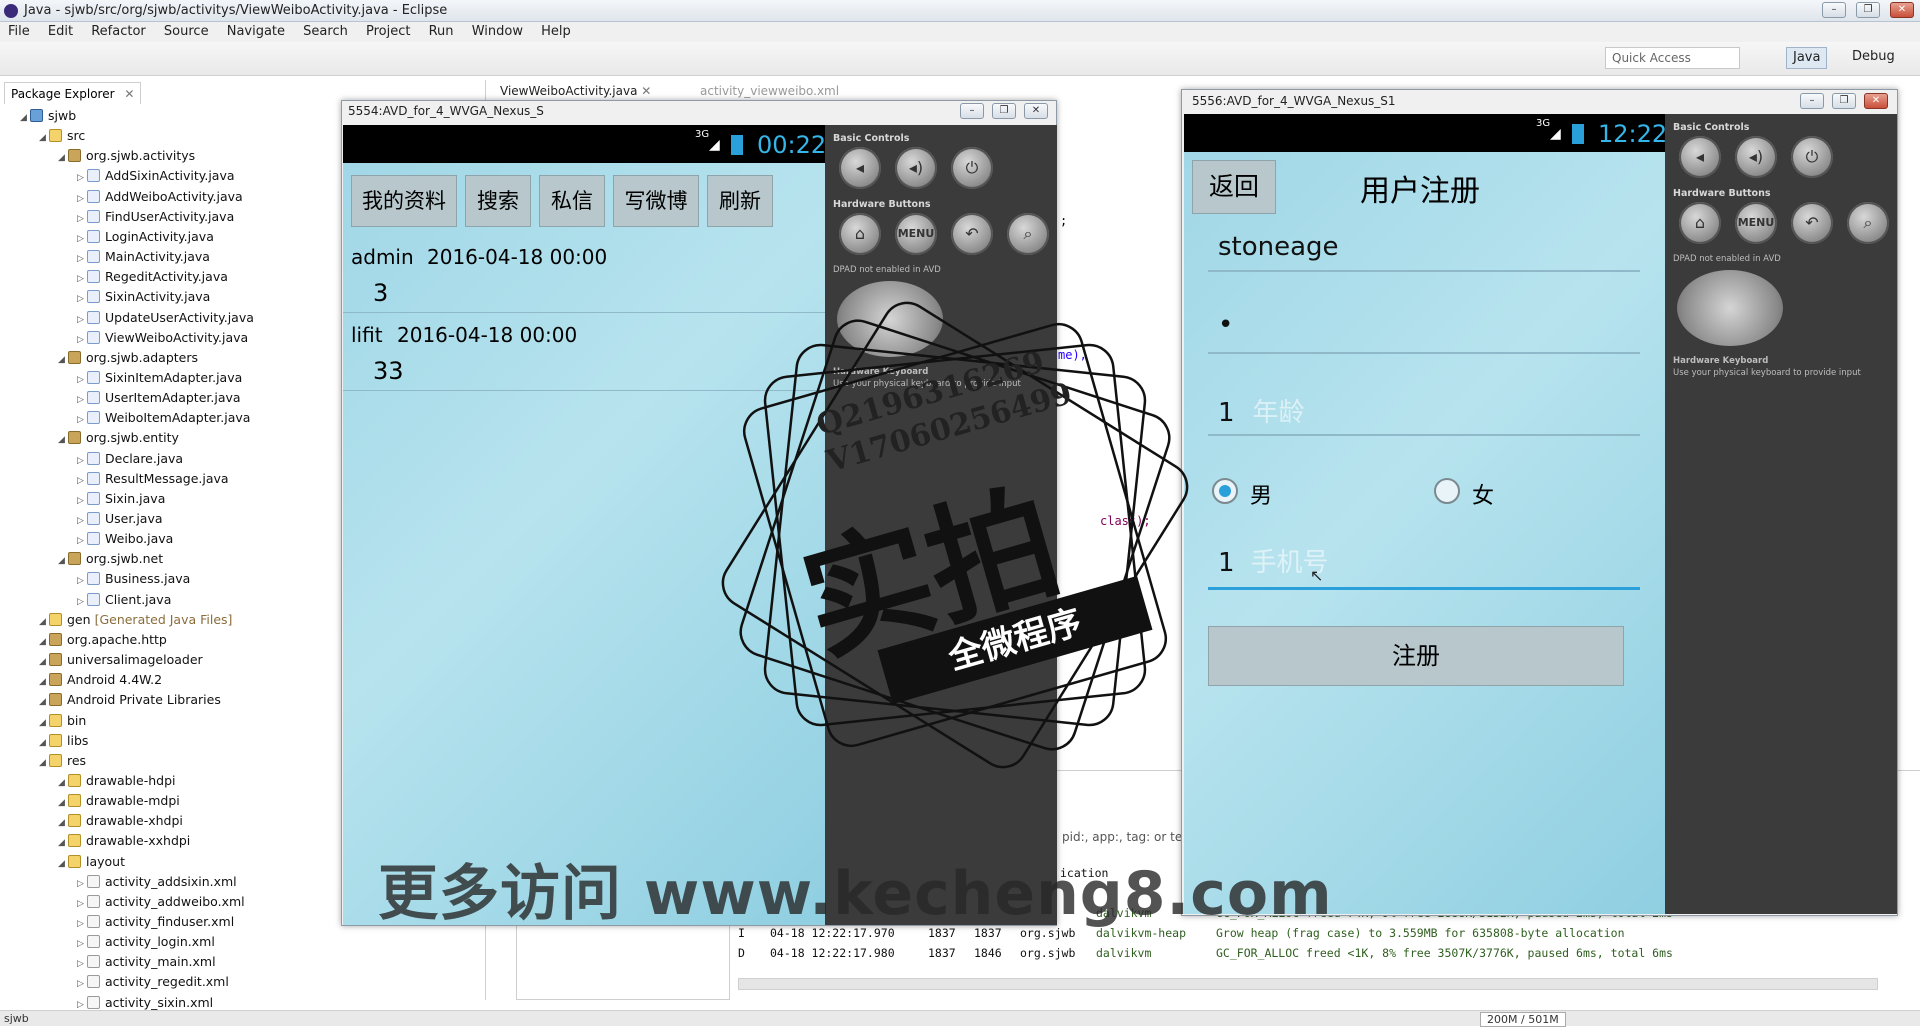 Image resolution: width=1920 pixels, height=1027 pixels. What do you see at coordinates (325, 32) in the screenshot?
I see `menu-search: Search` at bounding box center [325, 32].